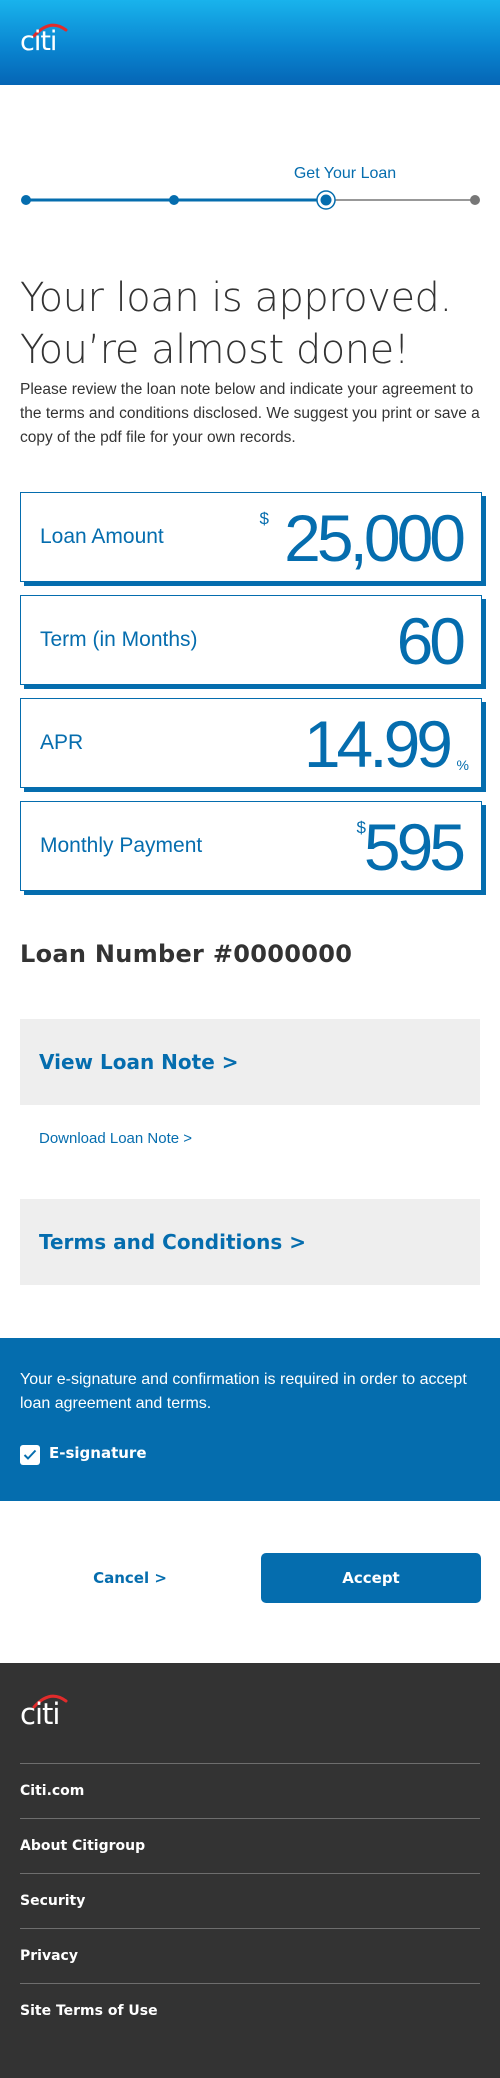 The image size is (500, 2078). What do you see at coordinates (250, 42) in the screenshot?
I see `app-header: citi` at bounding box center [250, 42].